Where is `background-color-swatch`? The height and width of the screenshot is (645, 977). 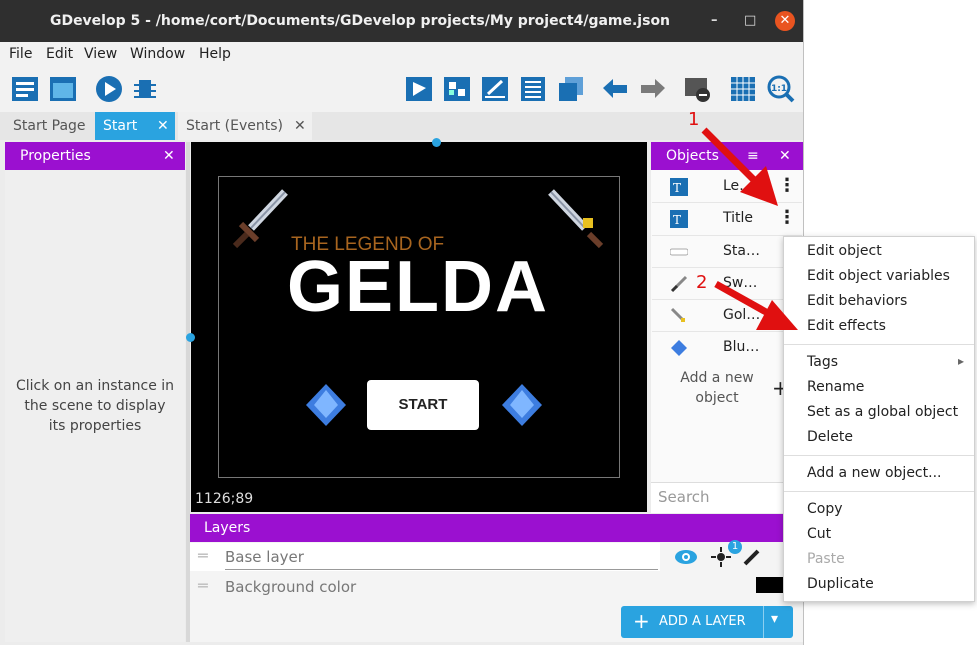
background-color-swatch is located at coordinates (770, 585).